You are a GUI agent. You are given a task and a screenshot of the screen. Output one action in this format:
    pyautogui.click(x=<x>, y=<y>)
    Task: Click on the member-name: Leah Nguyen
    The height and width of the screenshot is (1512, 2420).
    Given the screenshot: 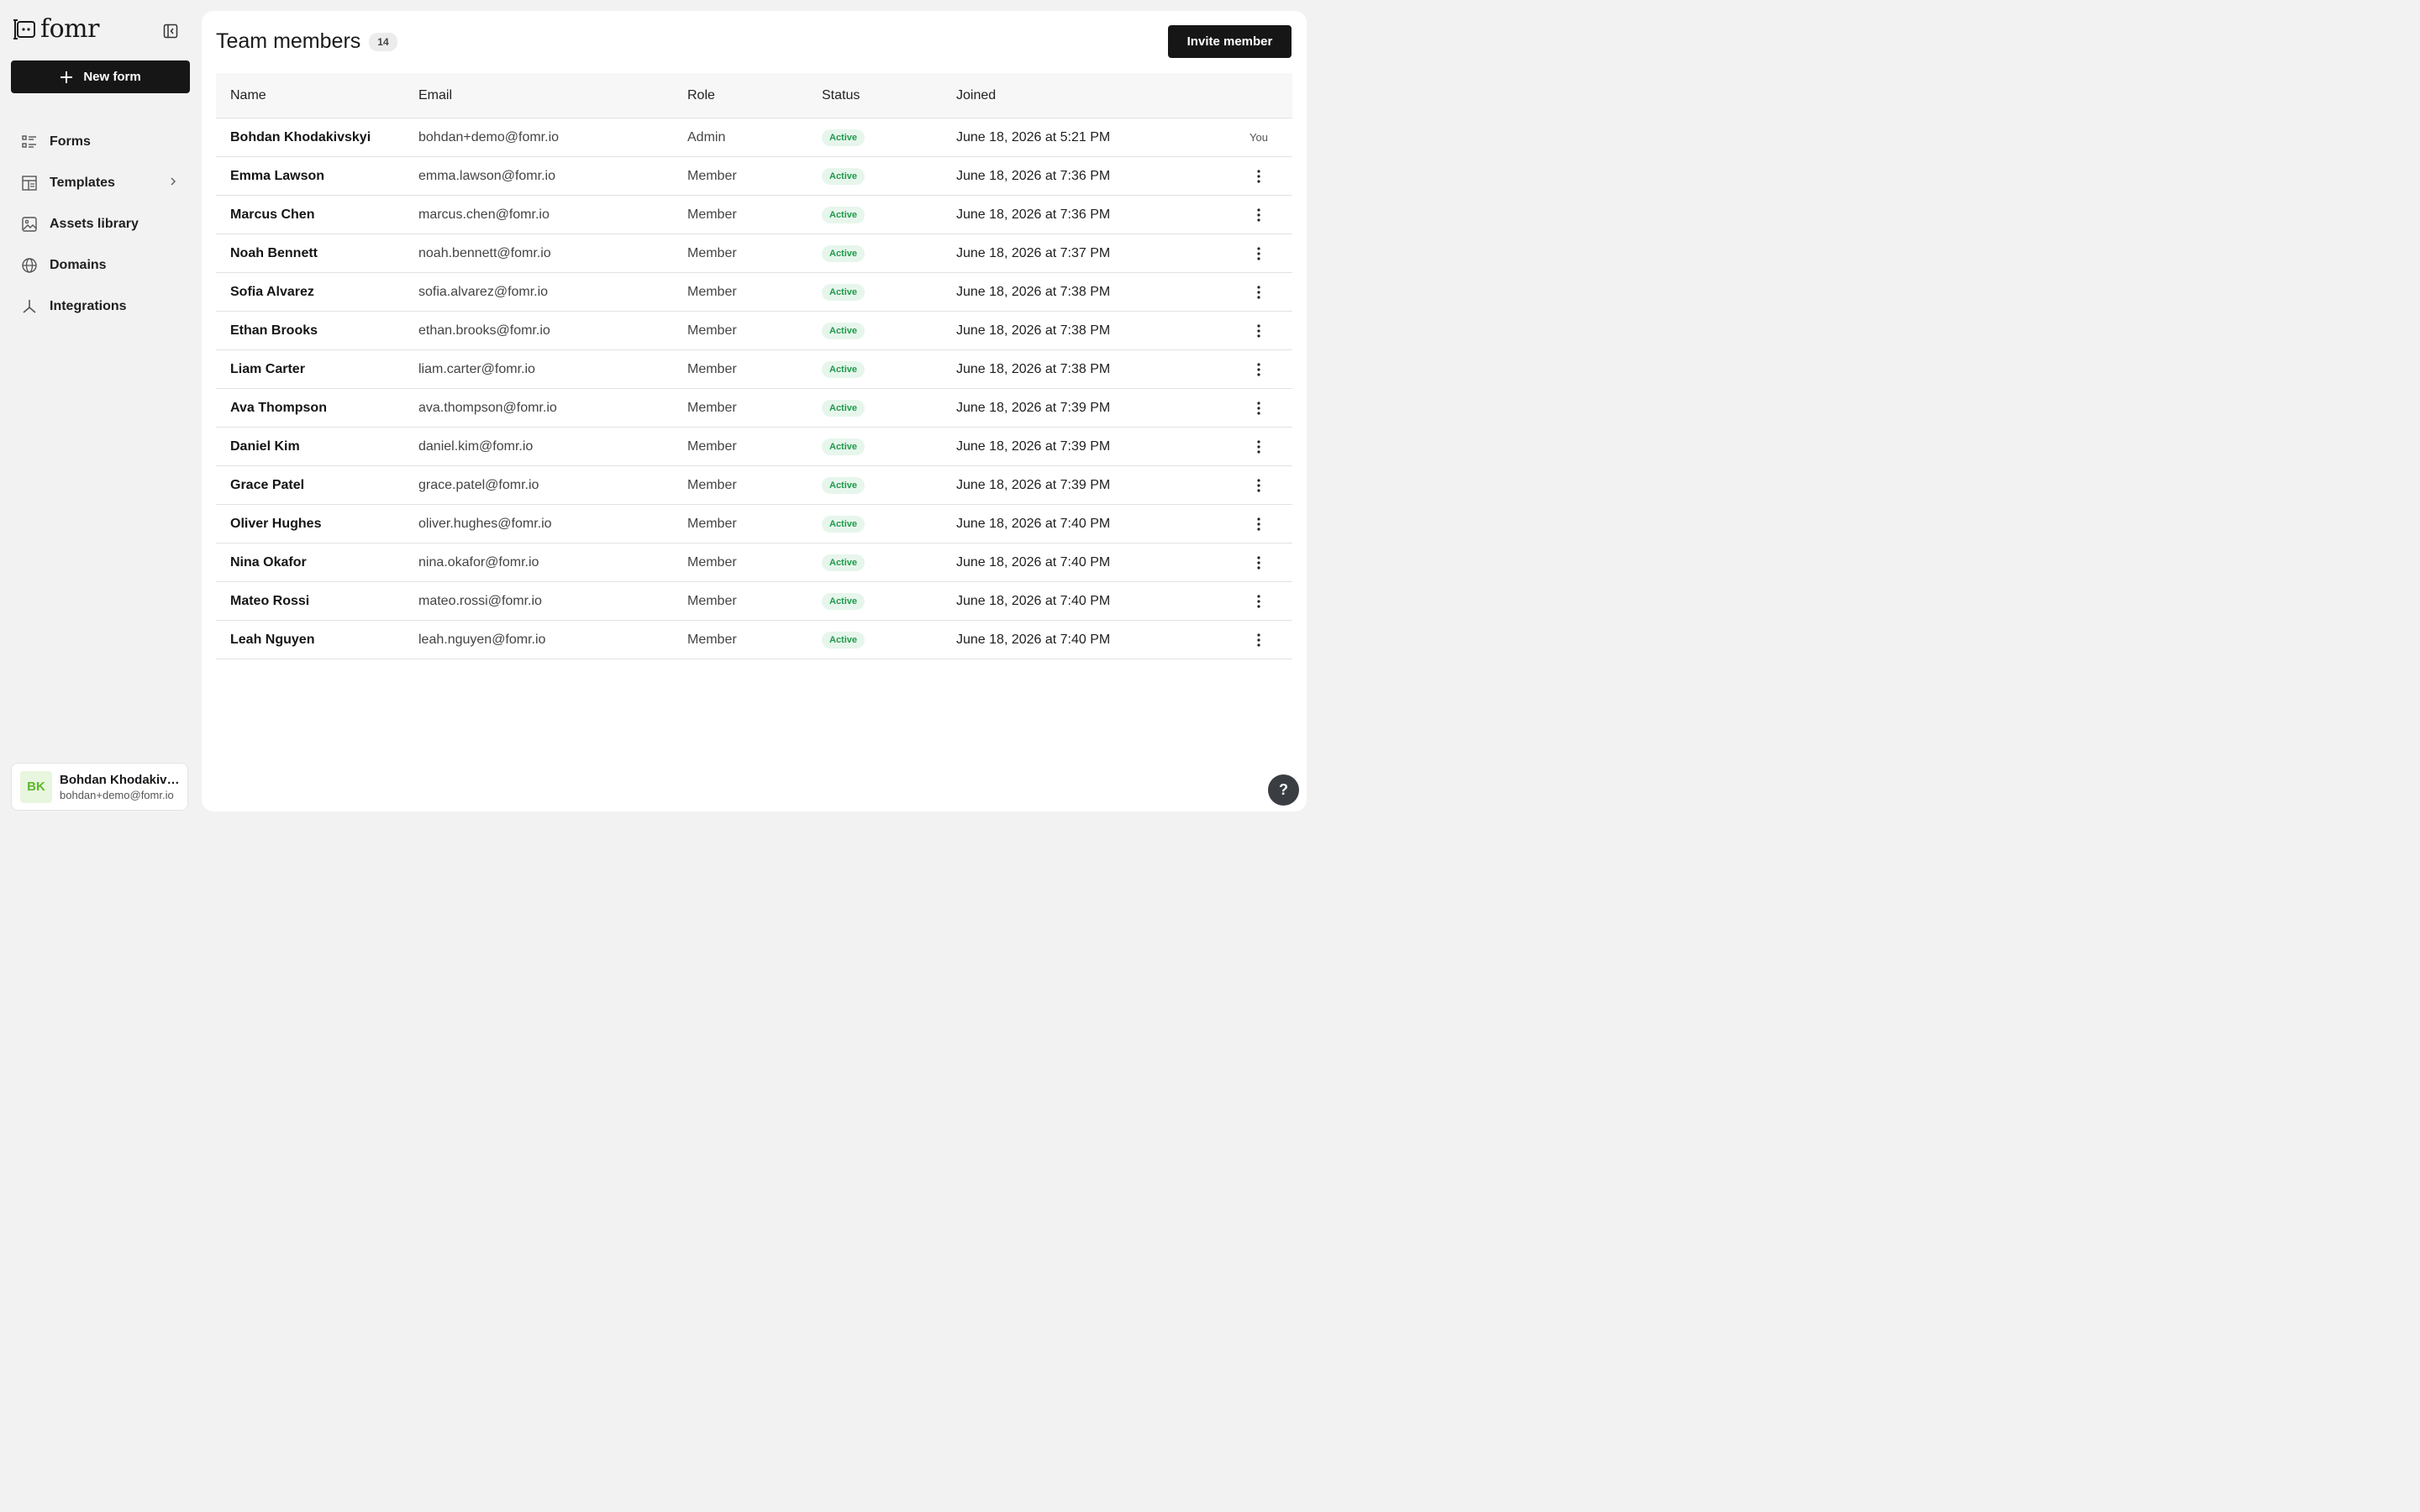 What is the action you would take?
    pyautogui.click(x=272, y=639)
    